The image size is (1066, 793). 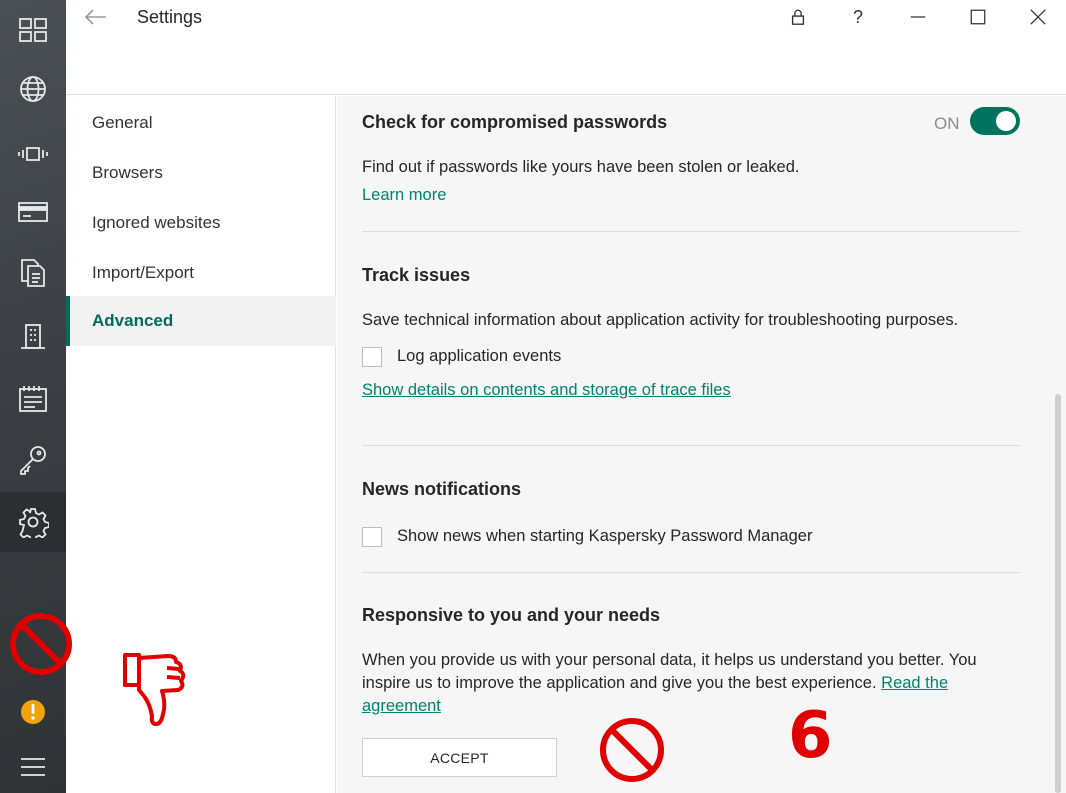 What do you see at coordinates (33, 89) in the screenshot?
I see `globe-icon` at bounding box center [33, 89].